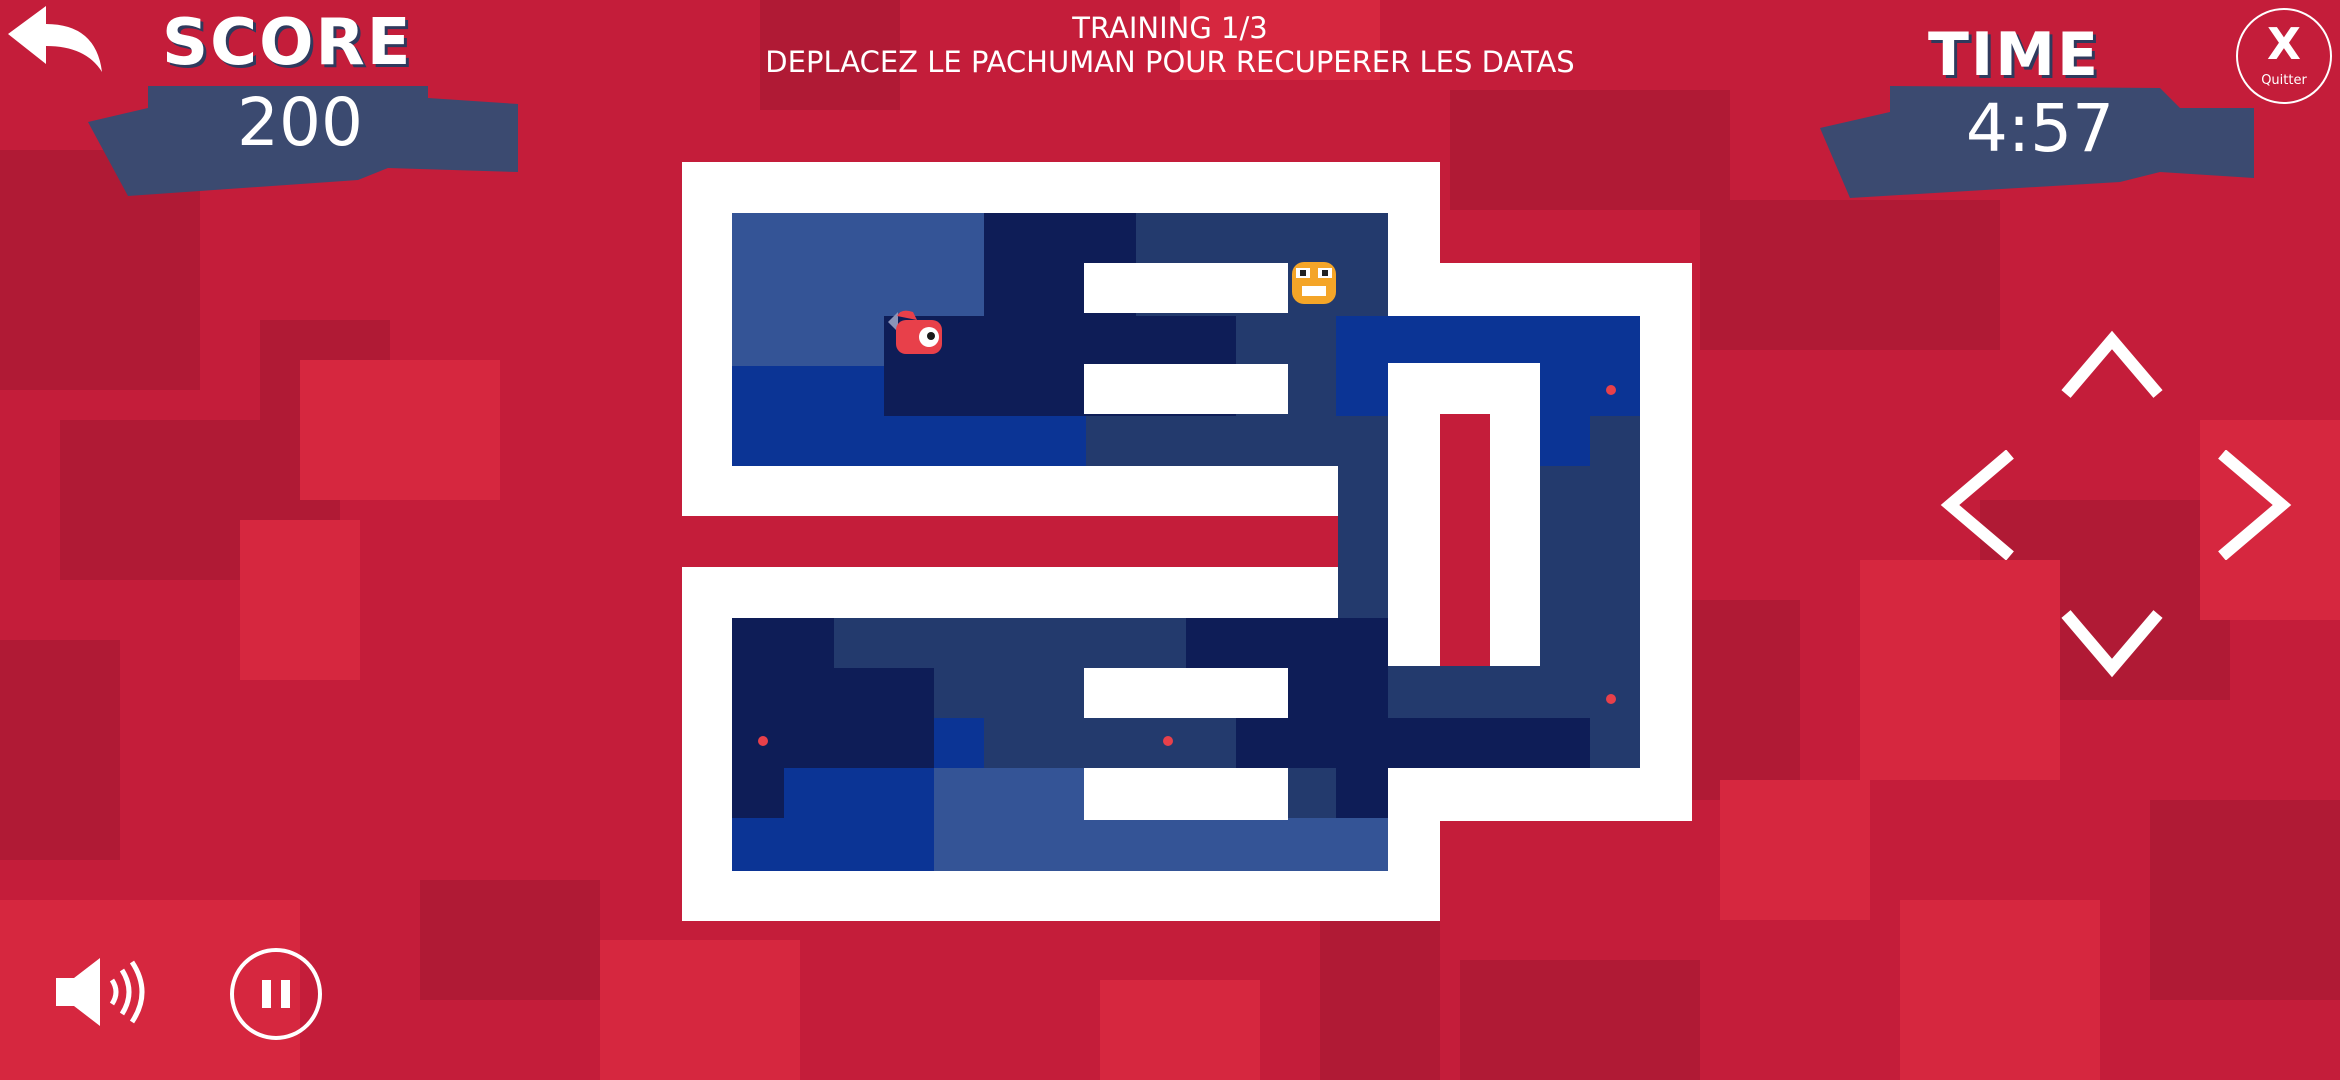  I want to click on quit-x-icon: X, so click(2284, 44).